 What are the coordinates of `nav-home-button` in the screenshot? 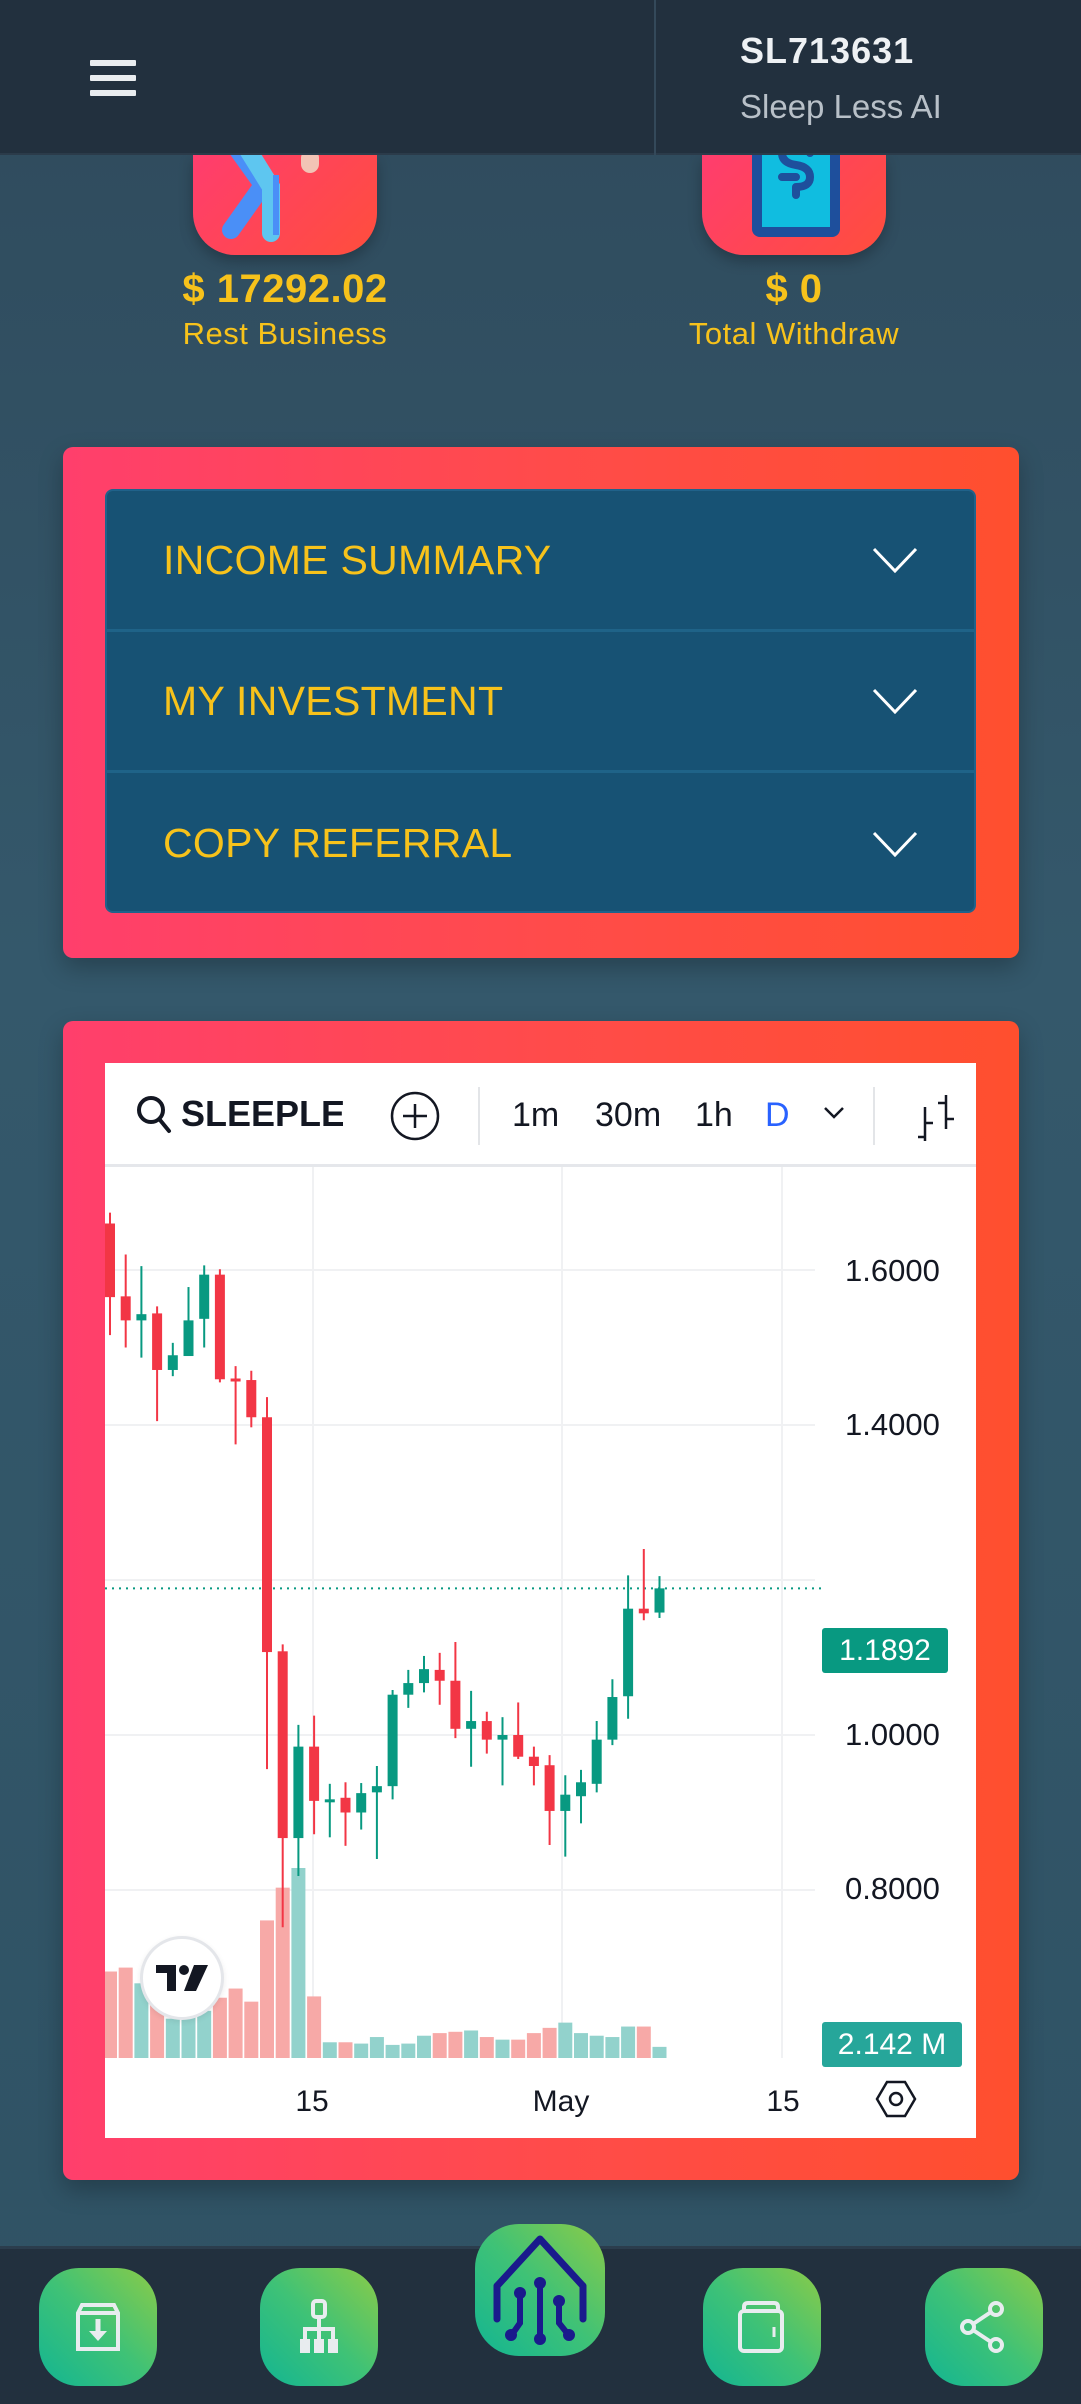 It's located at (540, 2290).